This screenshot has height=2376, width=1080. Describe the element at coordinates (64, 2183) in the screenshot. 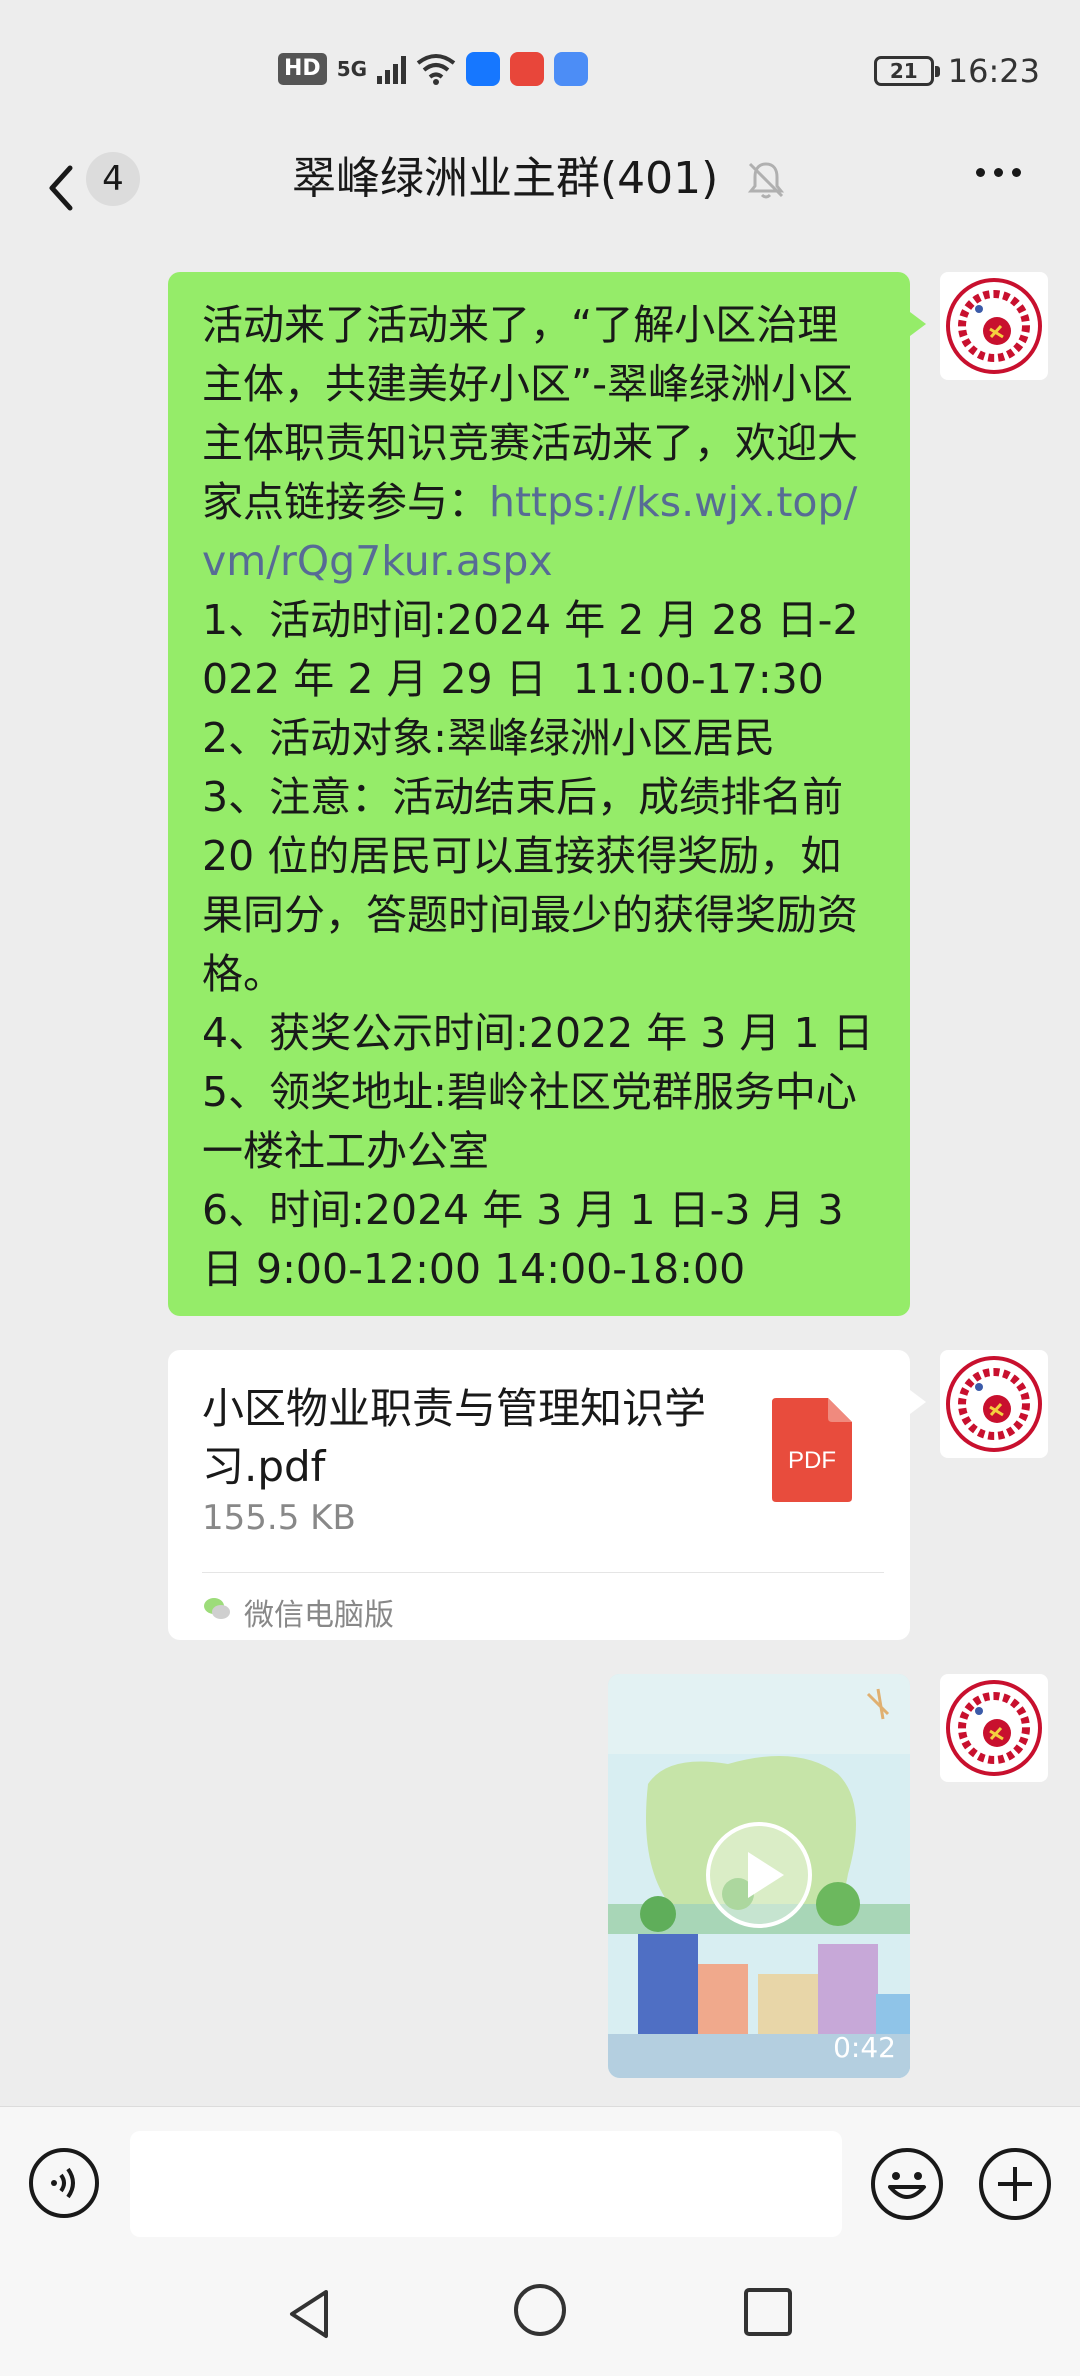

I see `voice-icon` at that location.